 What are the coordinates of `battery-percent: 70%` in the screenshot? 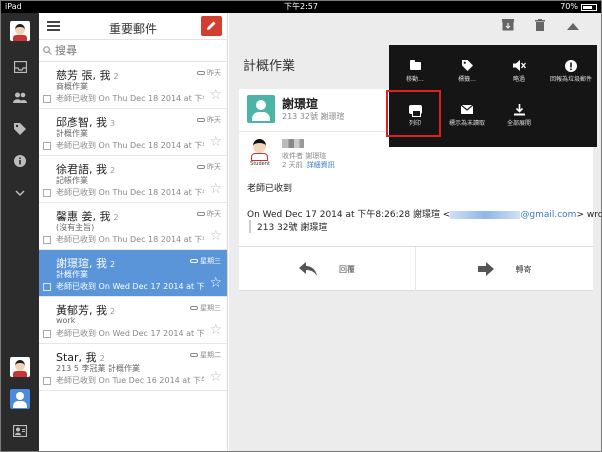 It's located at (569, 6).